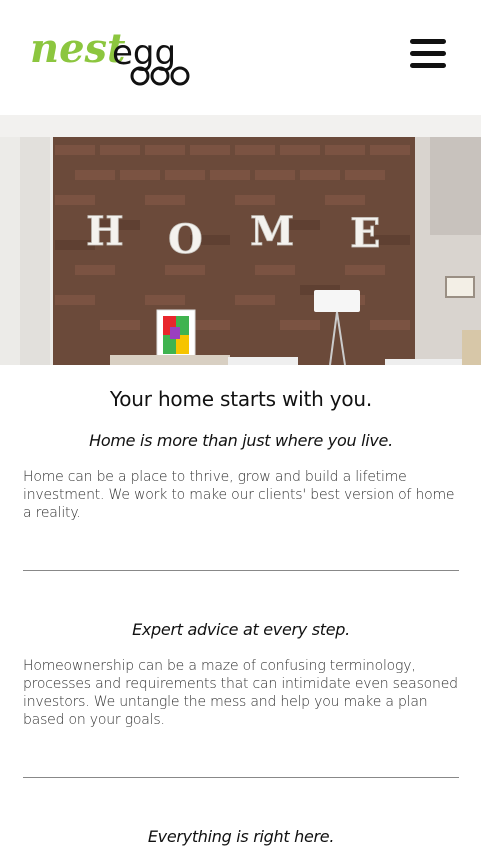 The width and height of the screenshot is (481, 868). I want to click on section-subtitle: Home is more than just where you live., so click(241, 440).